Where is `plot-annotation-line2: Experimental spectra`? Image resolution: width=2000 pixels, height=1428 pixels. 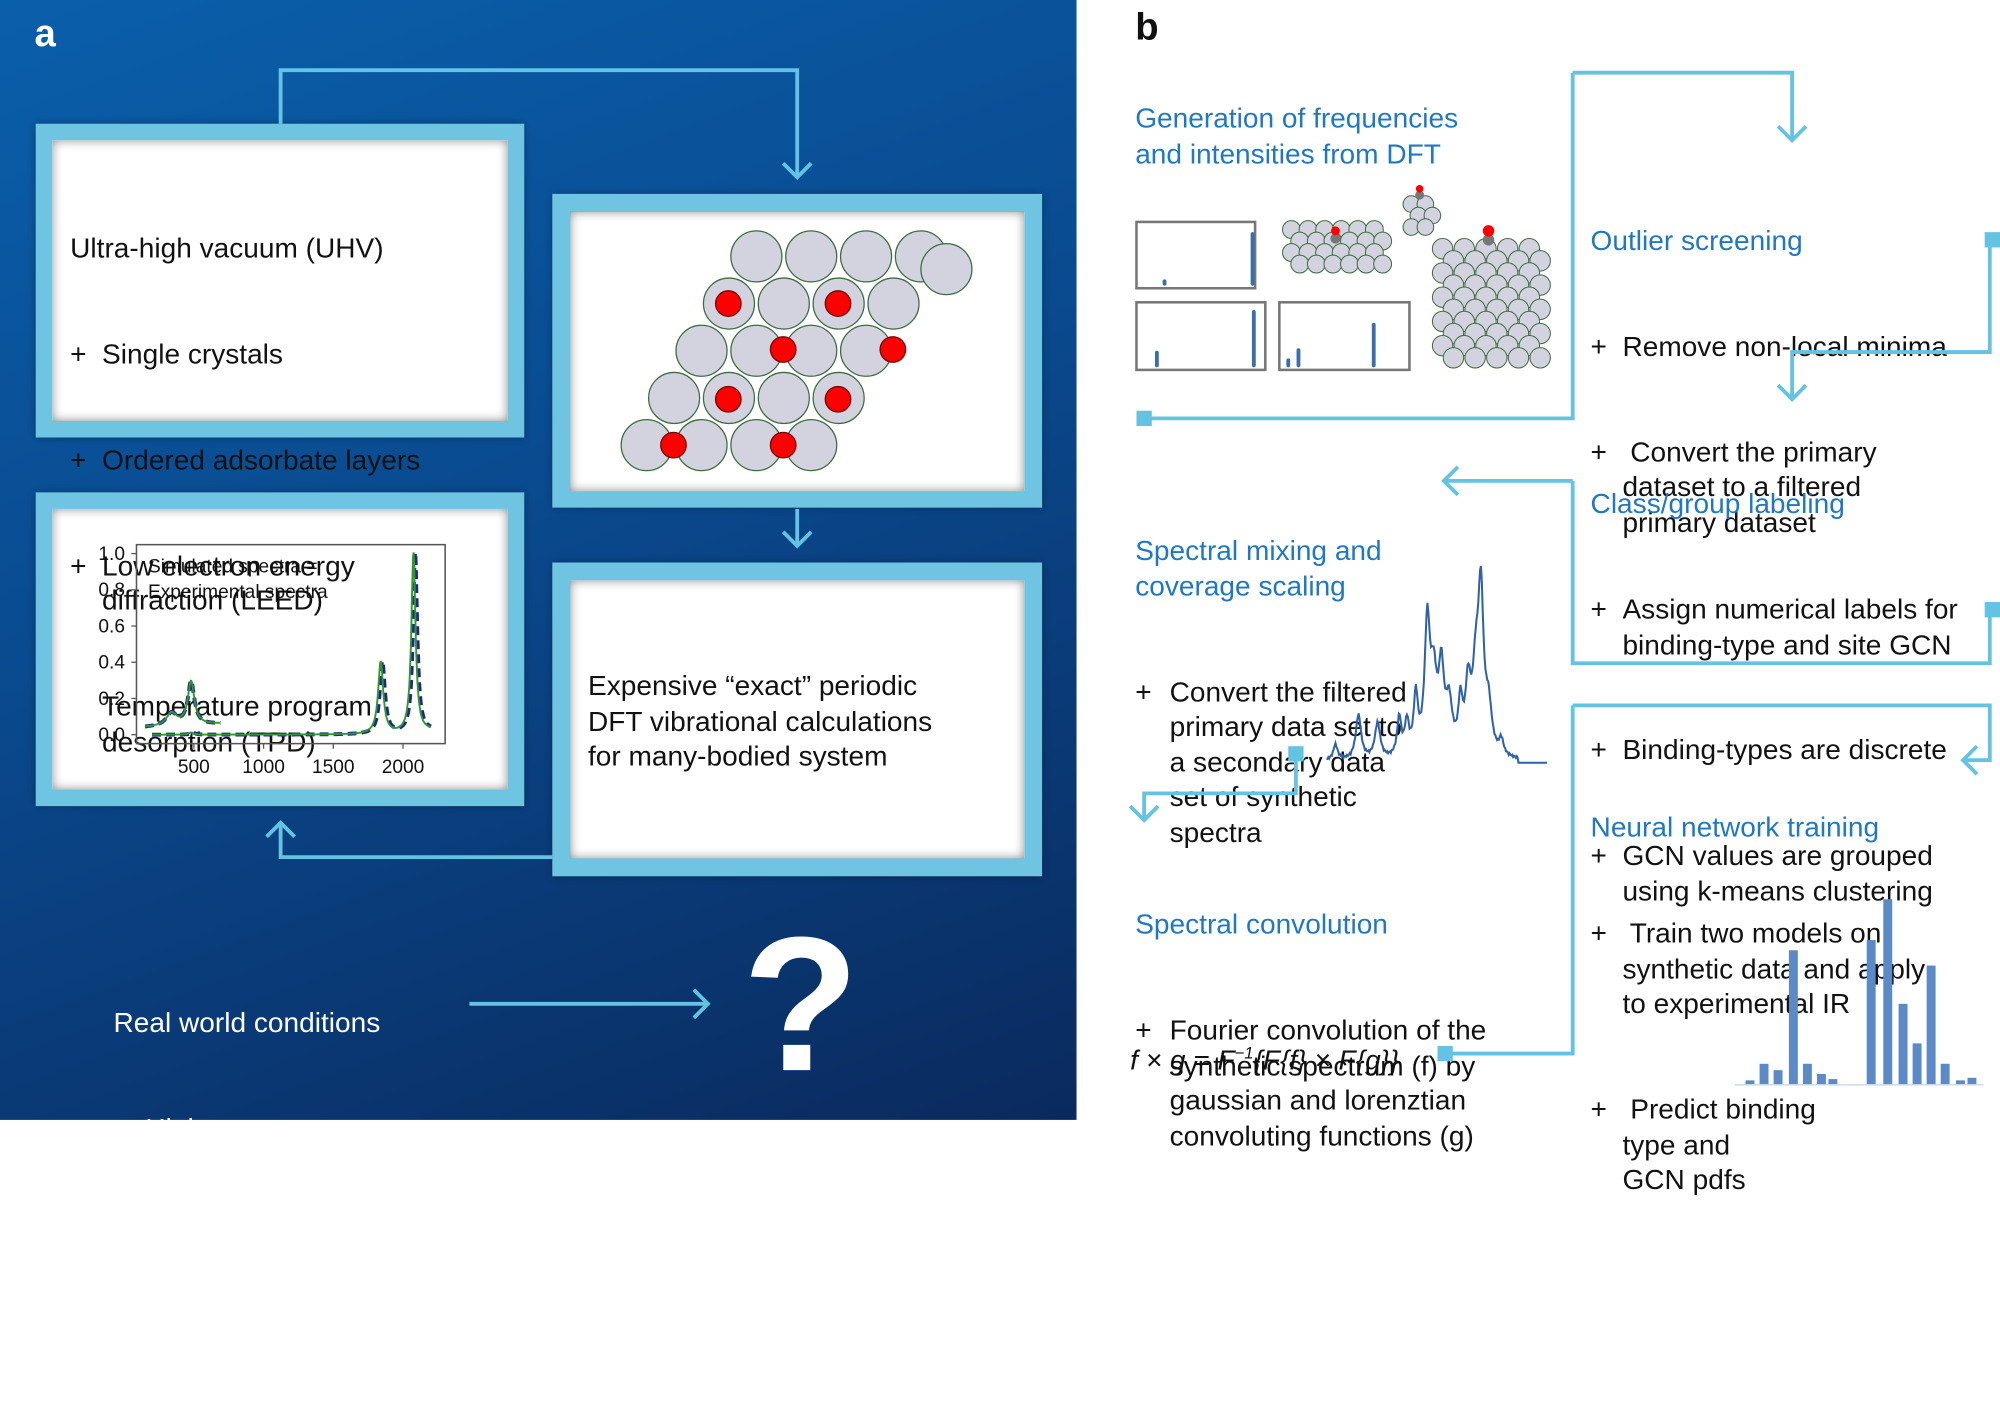 plot-annotation-line2: Experimental spectra is located at coordinates (238, 592).